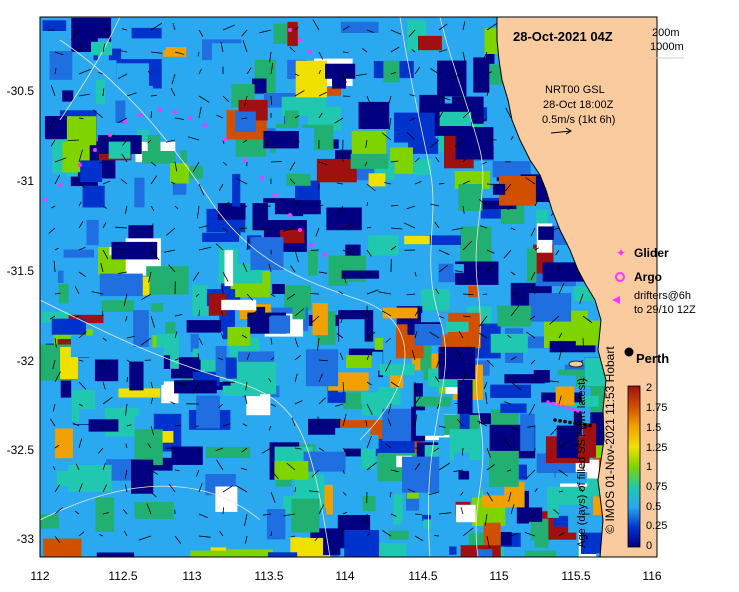 This screenshot has height=592, width=739. Describe the element at coordinates (649, 467) in the screenshot. I see `colorbar-tick: 1` at that location.